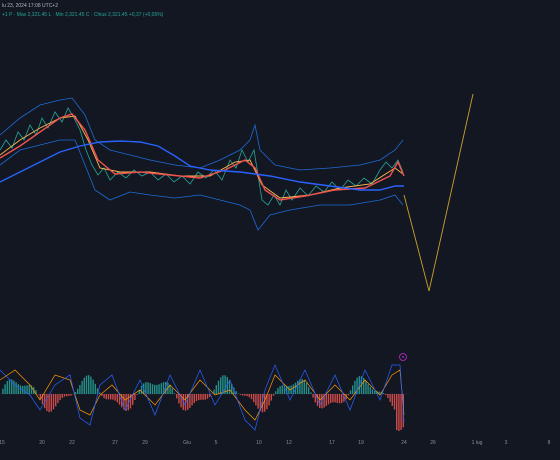  What do you see at coordinates (187, 443) in the screenshot?
I see `x-tick: Giu` at bounding box center [187, 443].